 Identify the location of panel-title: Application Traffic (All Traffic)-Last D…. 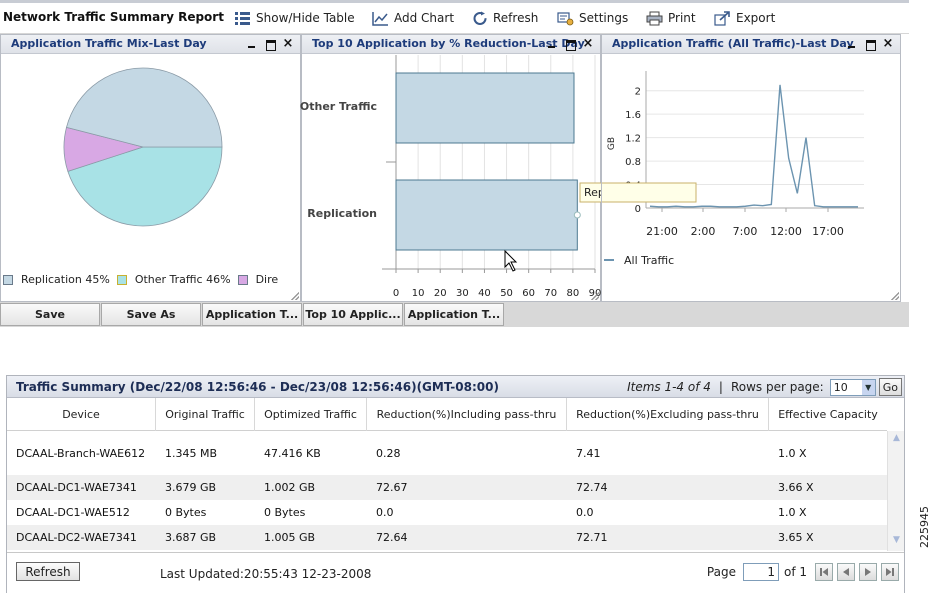
(733, 43).